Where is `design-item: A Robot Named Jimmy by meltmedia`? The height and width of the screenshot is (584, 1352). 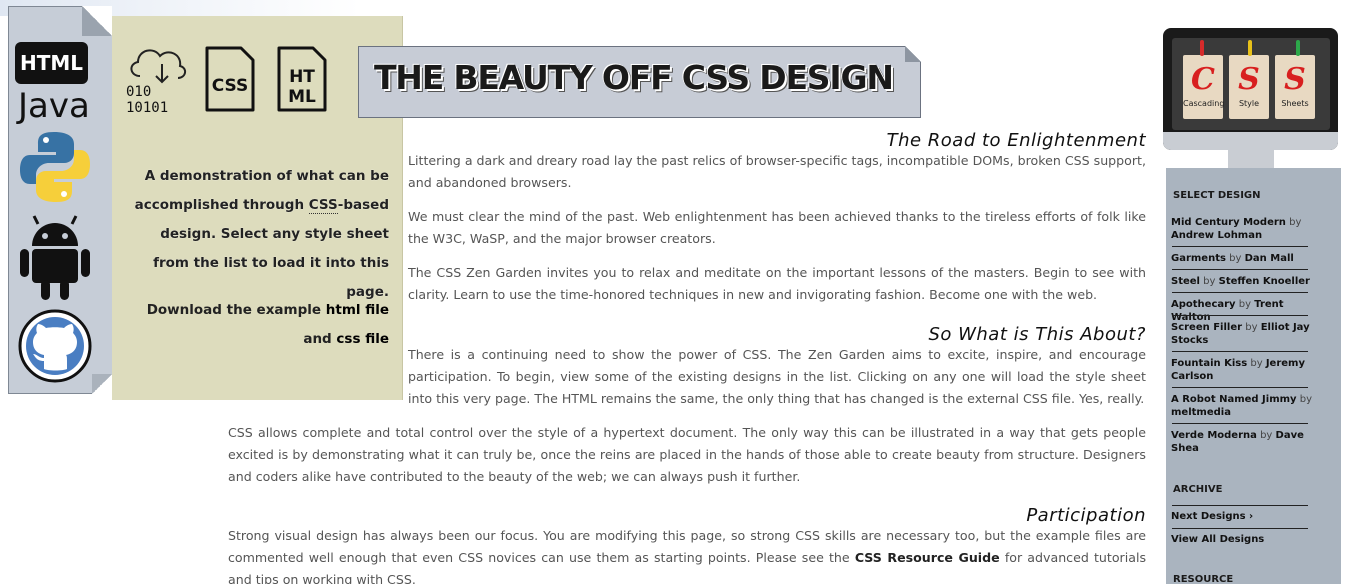
design-item: A Robot Named Jimmy by meltmedia is located at coordinates (1246, 406).